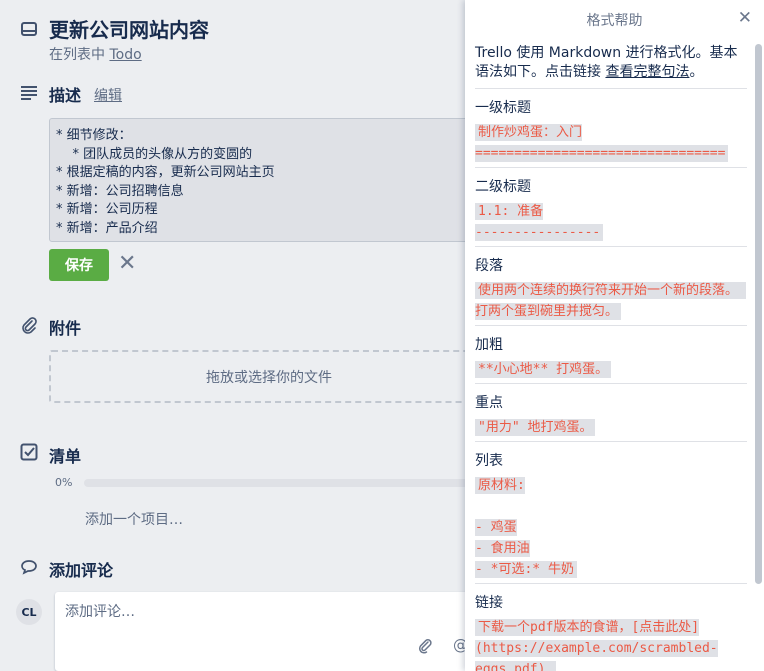 Image resolution: width=764 pixels, height=671 pixels. I want to click on help-section: 列表原材料: - 鸡蛋 - 食用油 - *可选:* 牛奶, so click(611, 513).